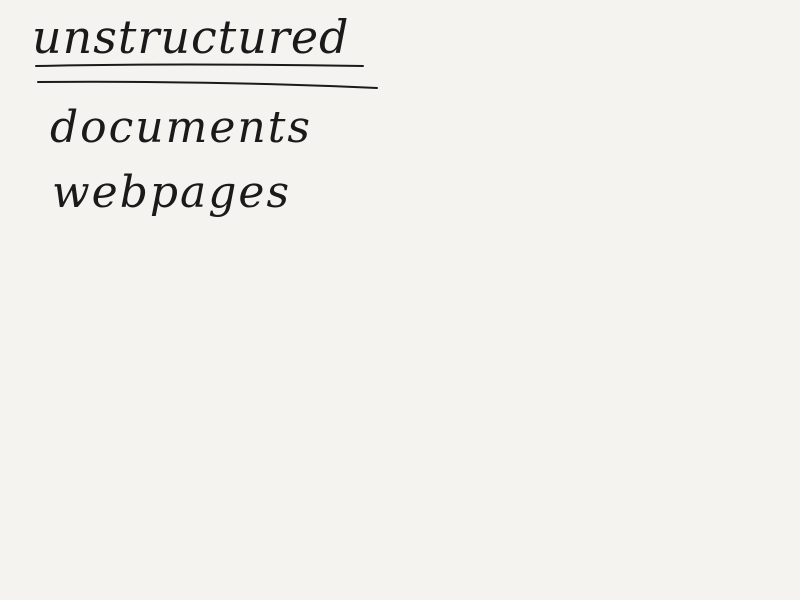  What do you see at coordinates (181, 127) in the screenshot?
I see `list-item-documents: documents` at bounding box center [181, 127].